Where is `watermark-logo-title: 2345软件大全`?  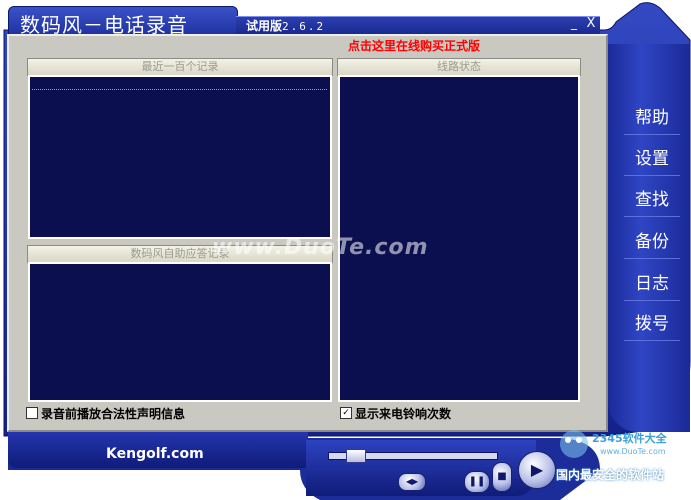
watermark-logo-title: 2345软件大全 is located at coordinates (629, 438).